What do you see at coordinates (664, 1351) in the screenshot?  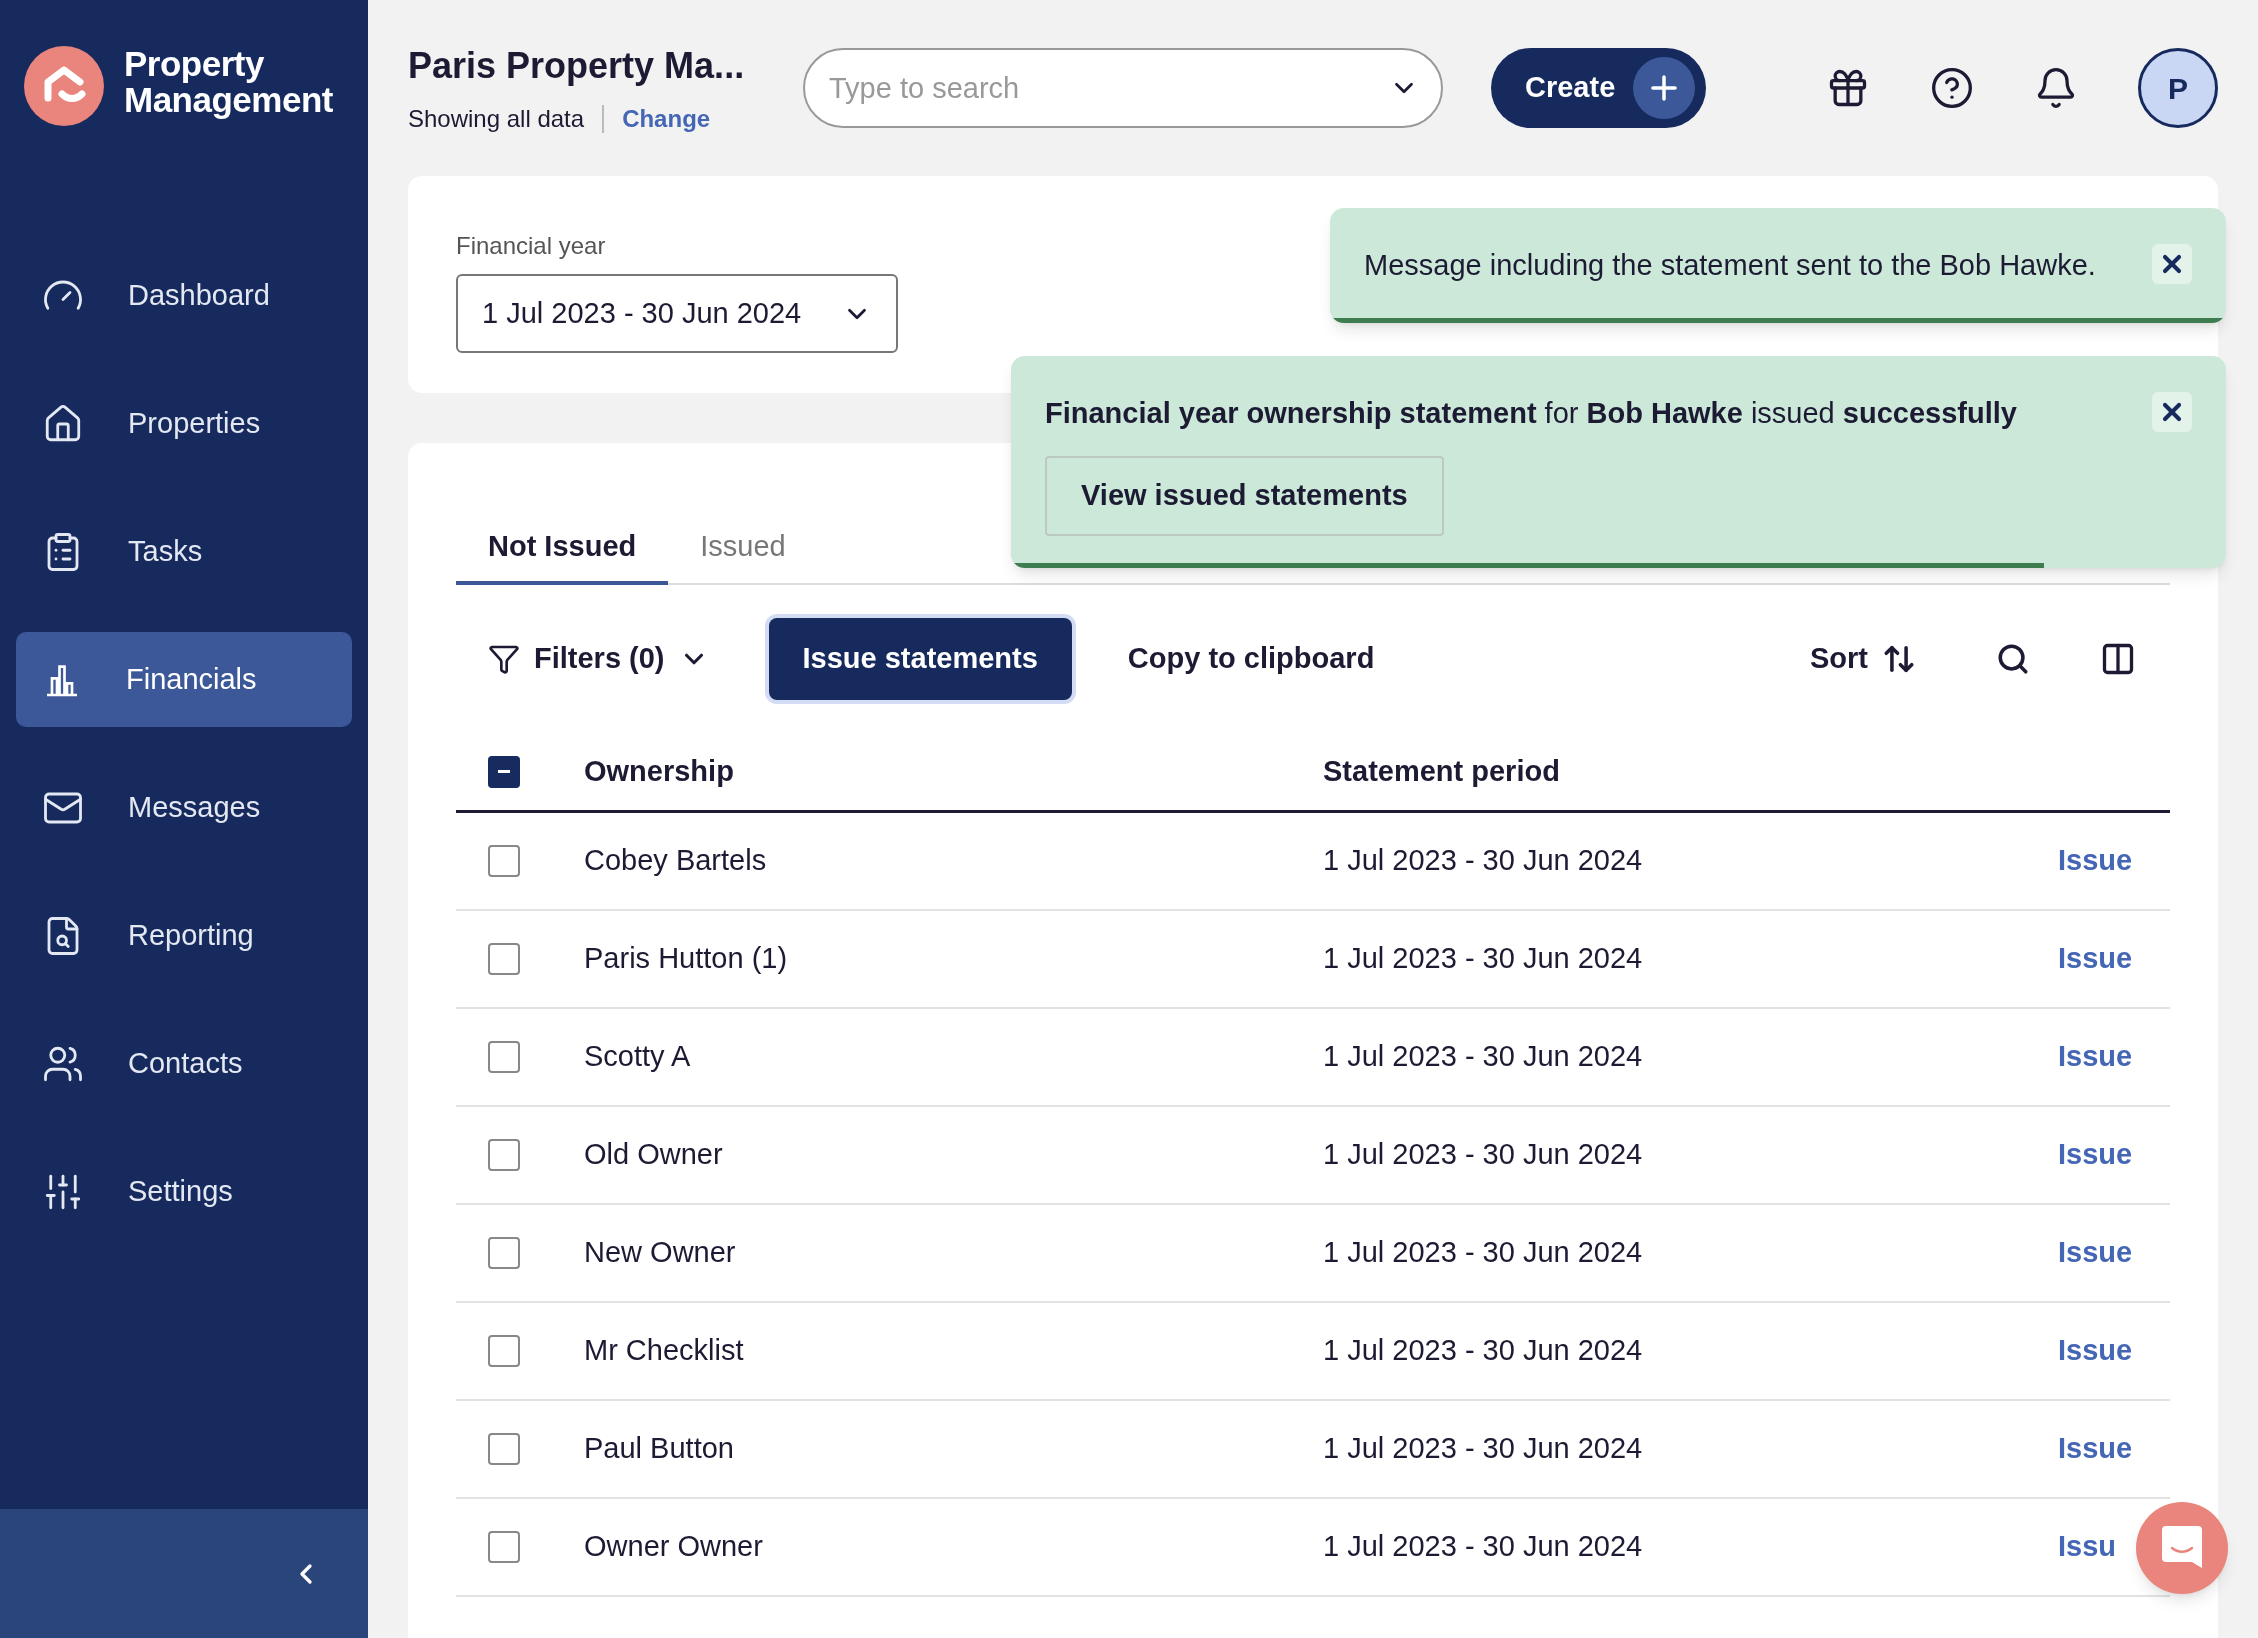 I see `table-cell-text: Mr Checklist` at bounding box center [664, 1351].